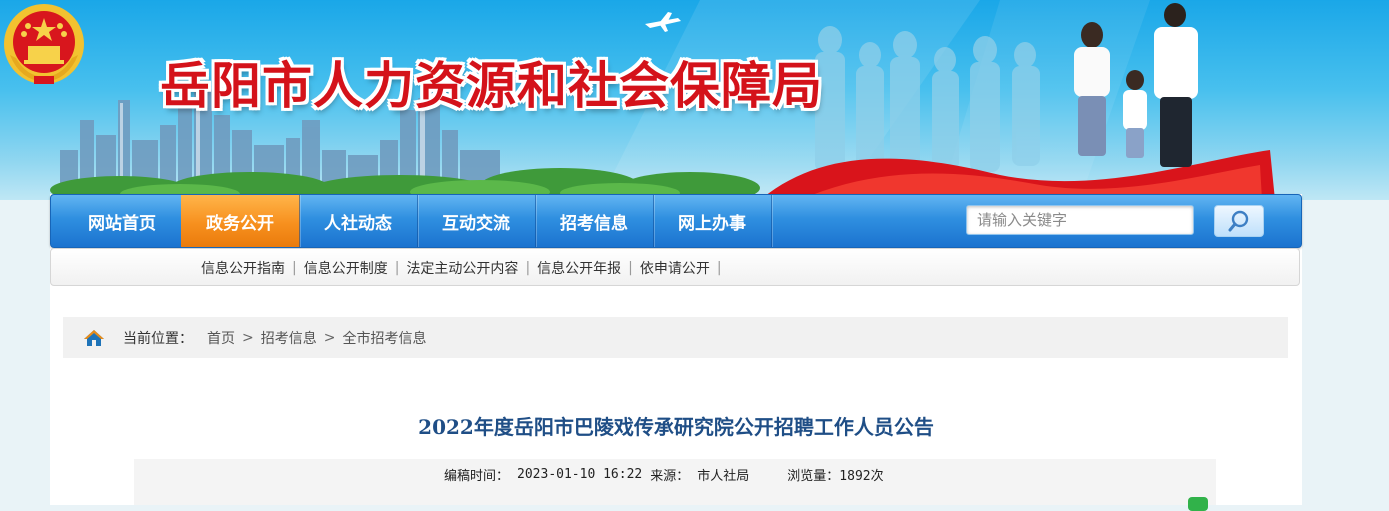 The width and height of the screenshot is (1389, 511). I want to click on breadcrumb-link-city-exam-info: 全市招考信息, so click(384, 338).